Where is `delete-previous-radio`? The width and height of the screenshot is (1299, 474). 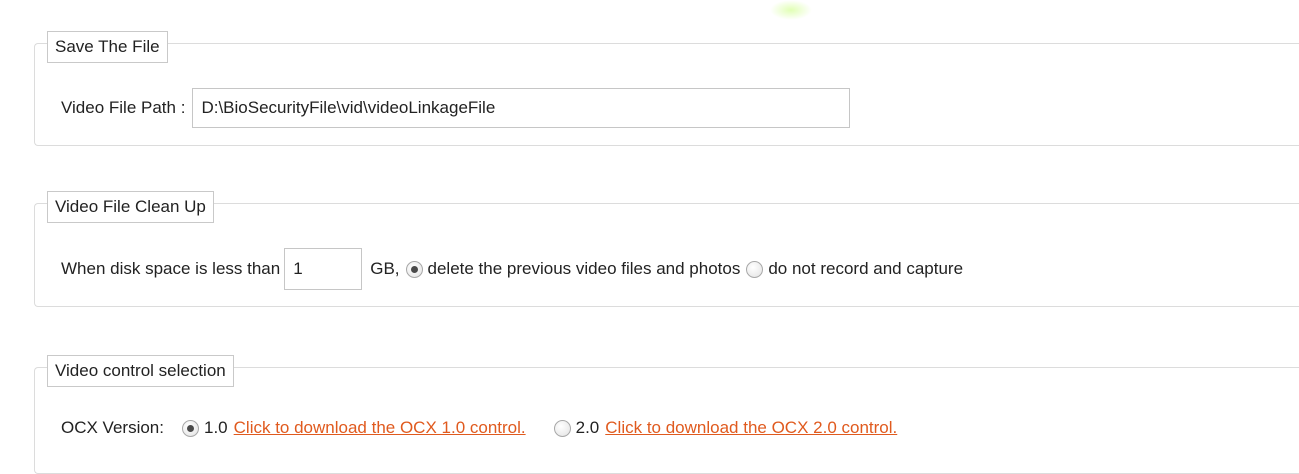 delete-previous-radio is located at coordinates (414, 269).